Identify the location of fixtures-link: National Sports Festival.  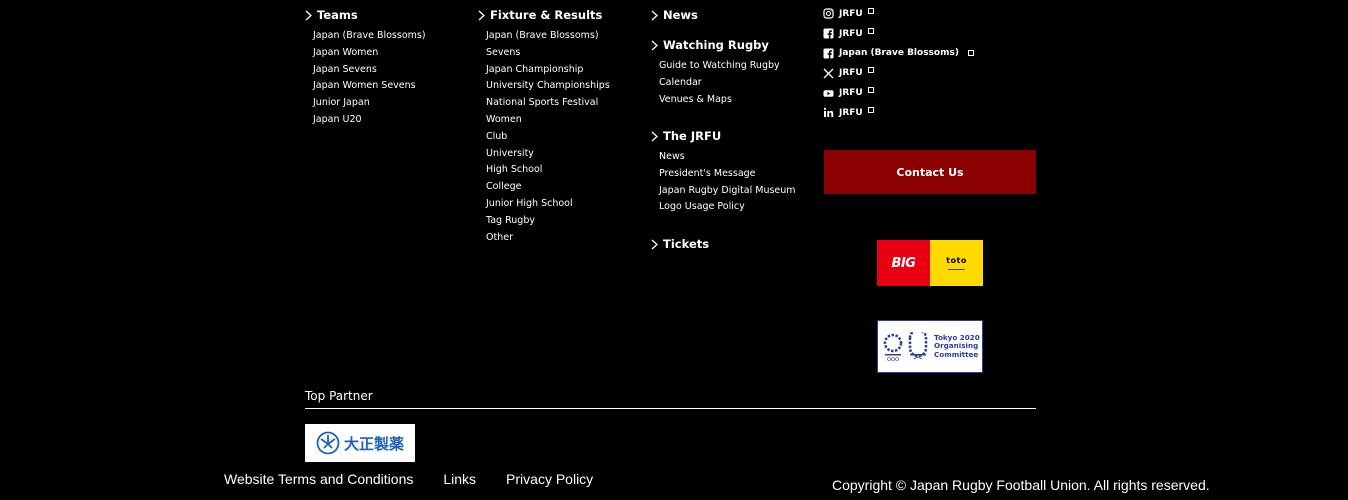
(561, 103).